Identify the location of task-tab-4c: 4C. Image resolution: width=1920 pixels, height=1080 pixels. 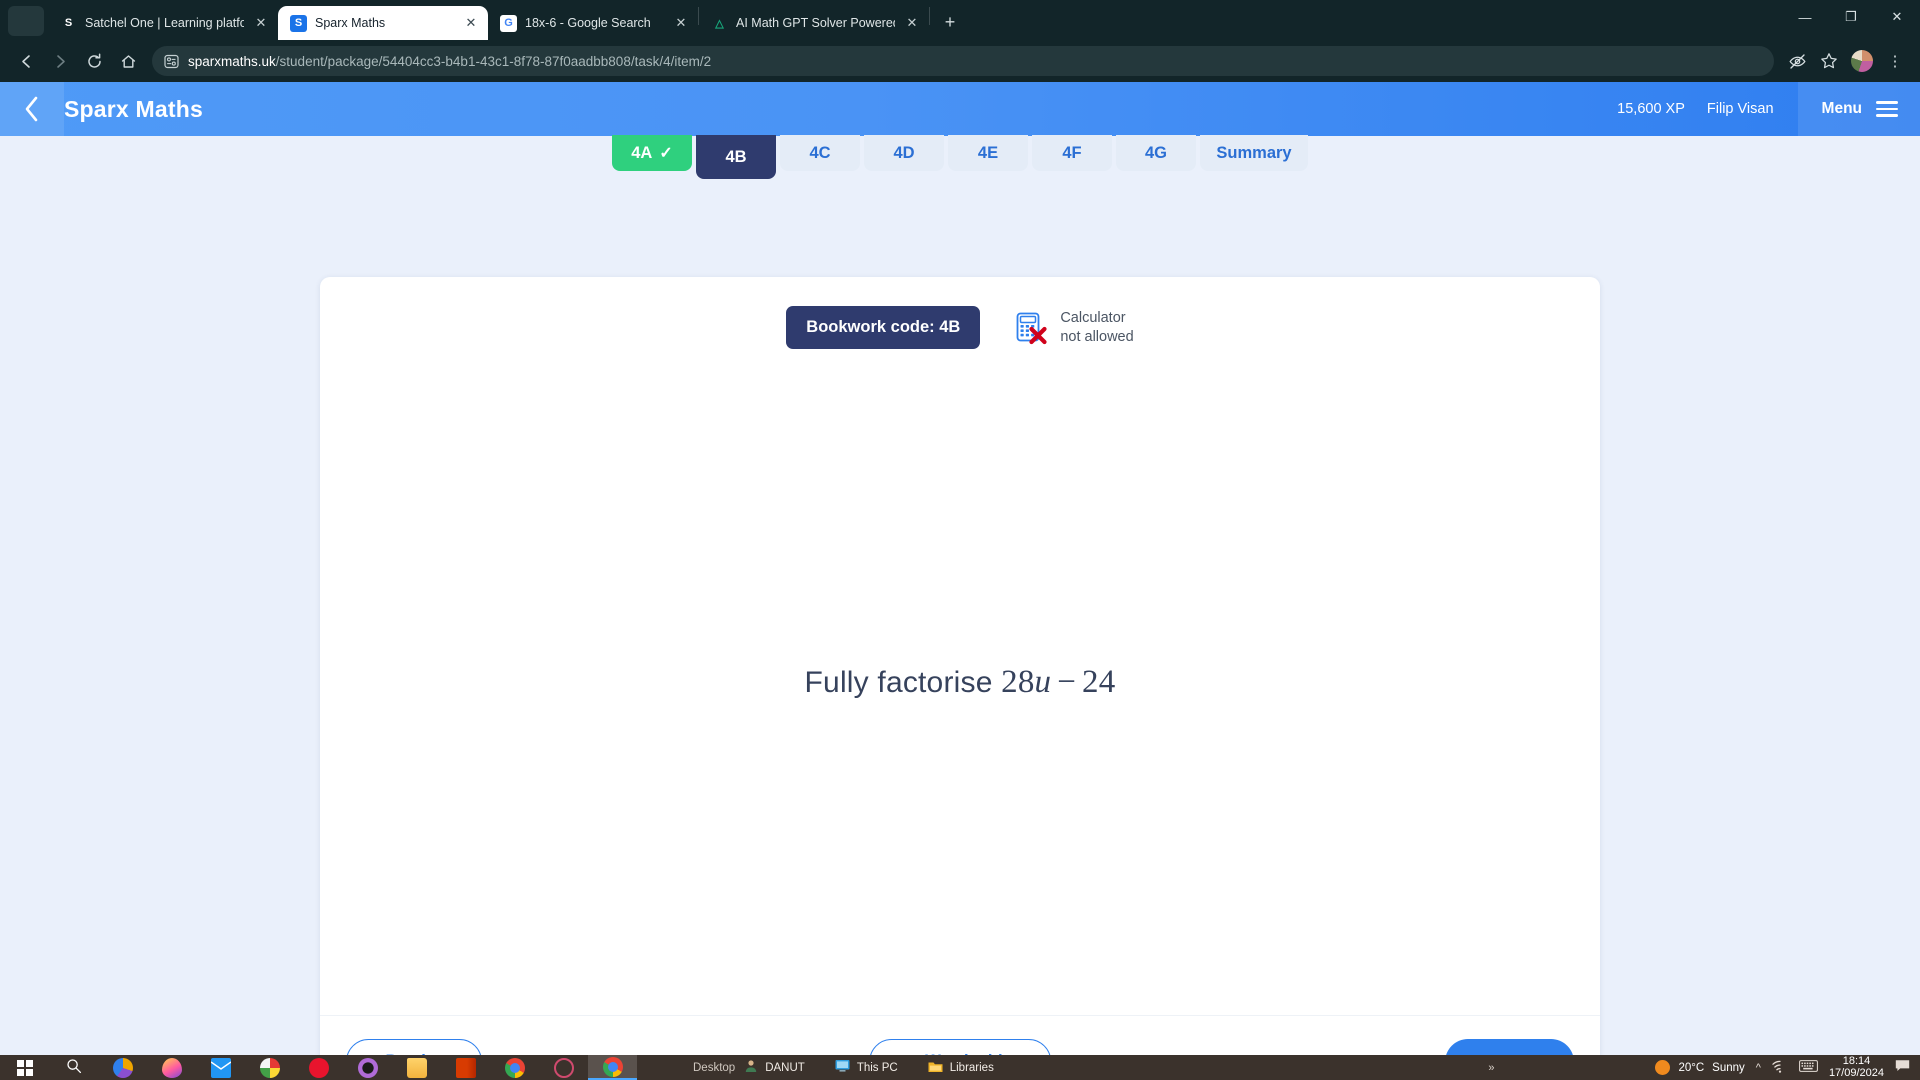
(820, 153).